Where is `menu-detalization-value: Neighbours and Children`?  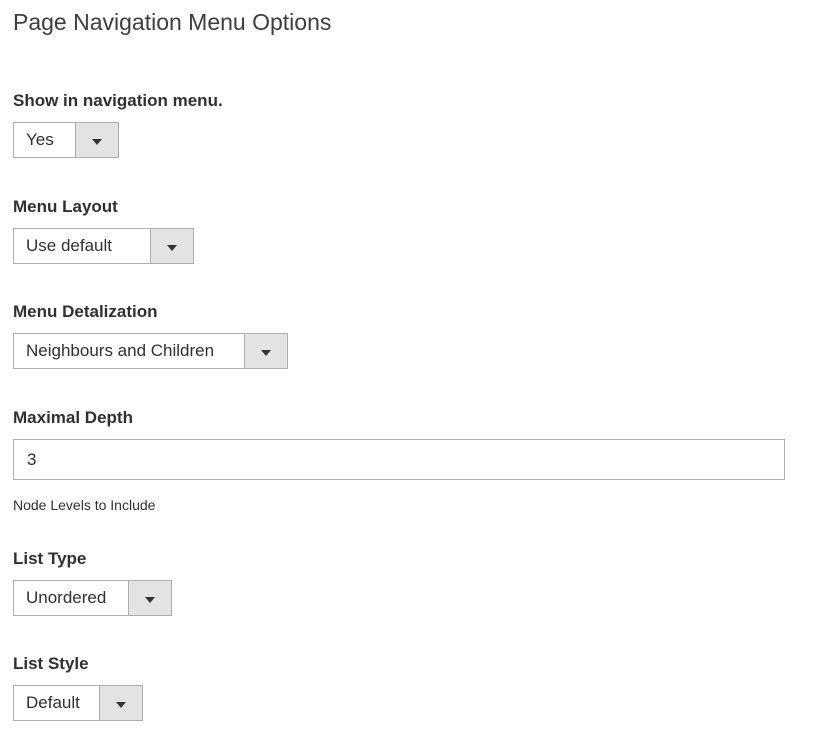
menu-detalization-value: Neighbours and Children is located at coordinates (120, 350).